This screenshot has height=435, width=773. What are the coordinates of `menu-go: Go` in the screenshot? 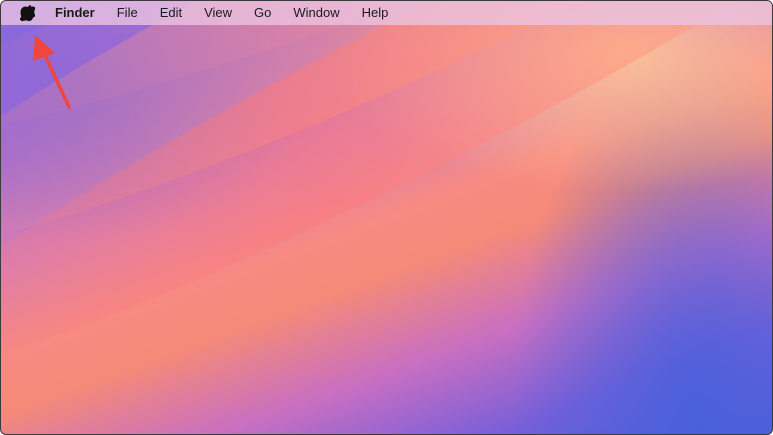 It's located at (262, 13).